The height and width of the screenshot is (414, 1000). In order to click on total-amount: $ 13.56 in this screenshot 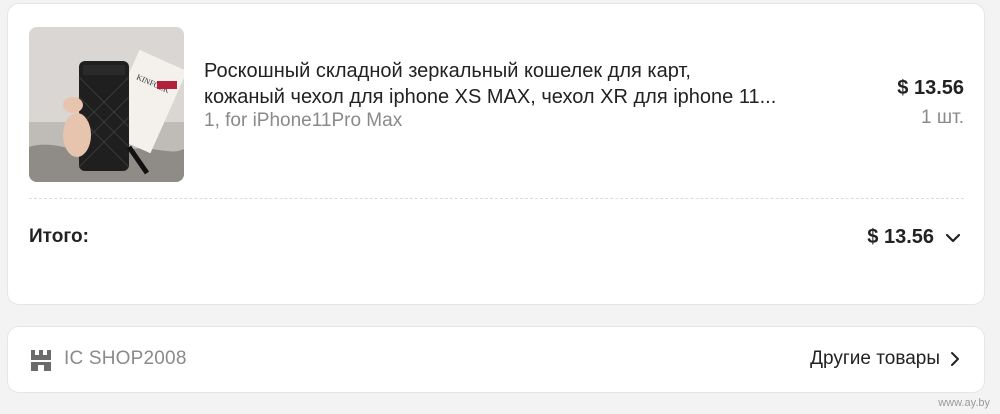, I will do `click(900, 237)`.